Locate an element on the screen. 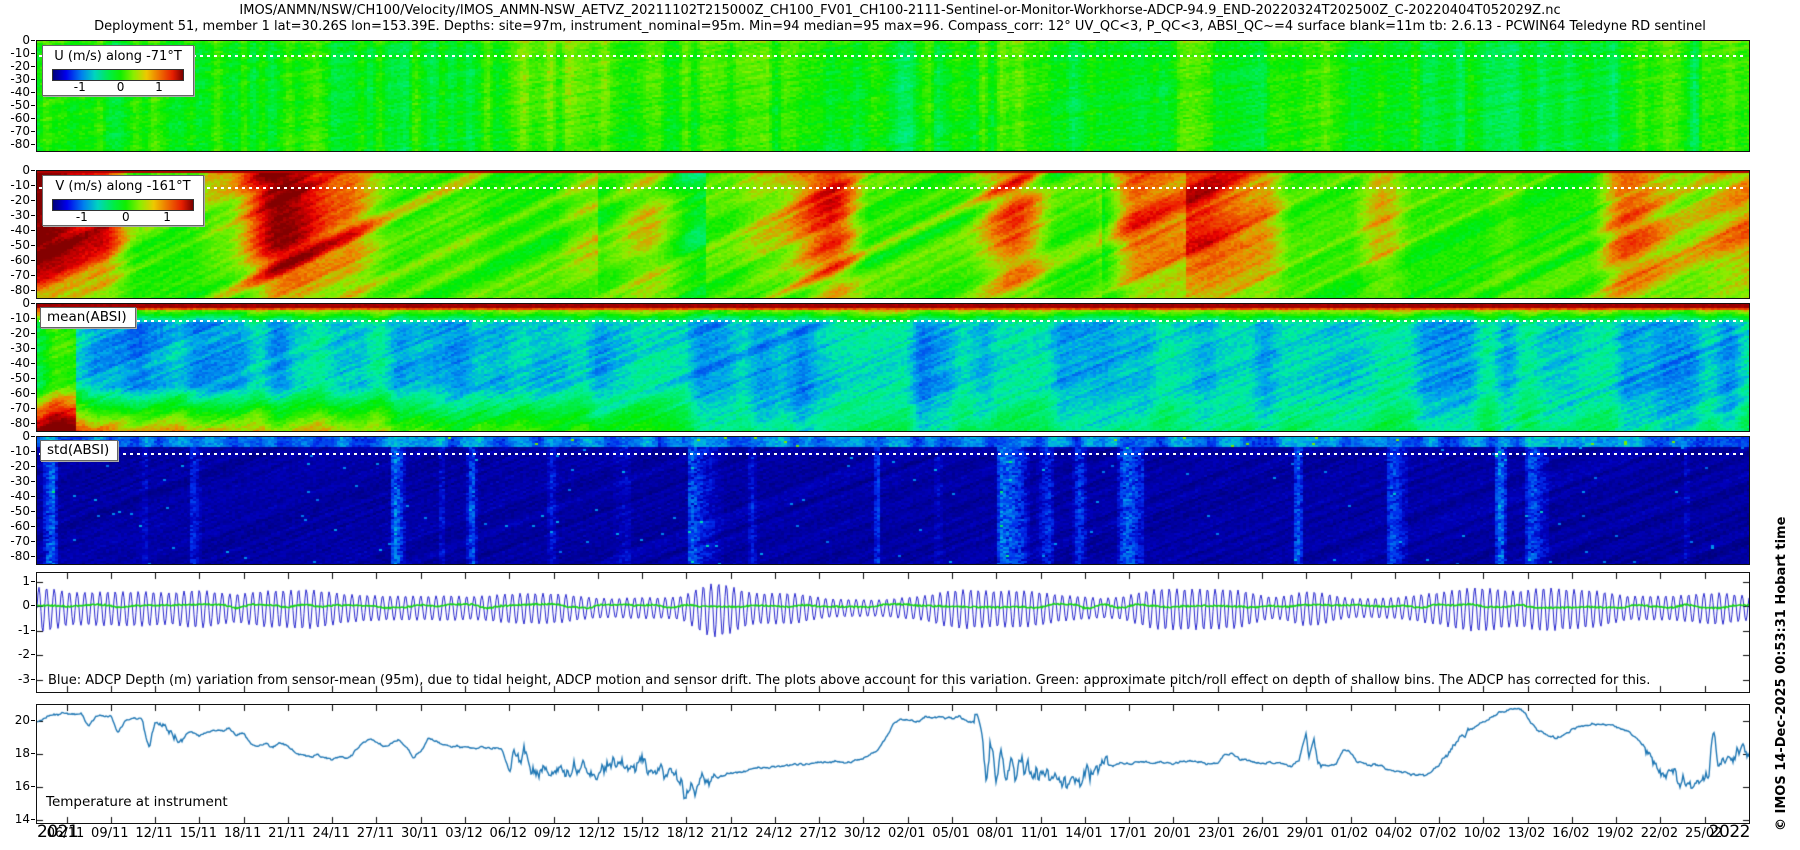 Image resolution: width=1800 pixels, height=850 pixels. v-colorbar-ticks: -1 0 1 is located at coordinates (123, 217).